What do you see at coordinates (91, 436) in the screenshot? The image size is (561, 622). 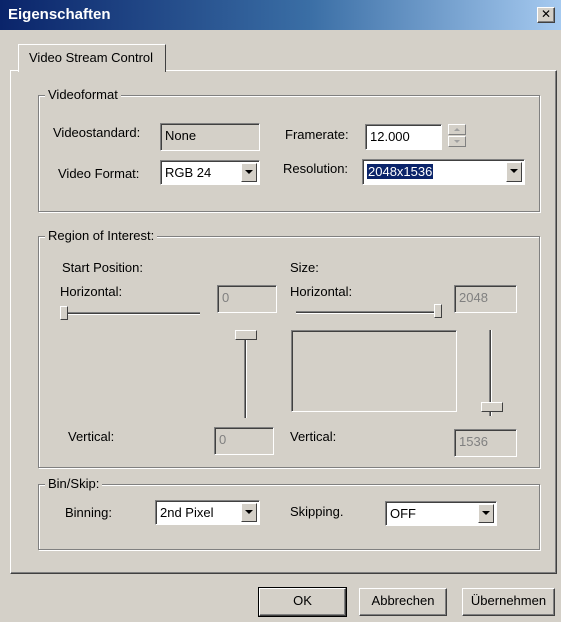 I see `start-vertical-label: Vertical:` at bounding box center [91, 436].